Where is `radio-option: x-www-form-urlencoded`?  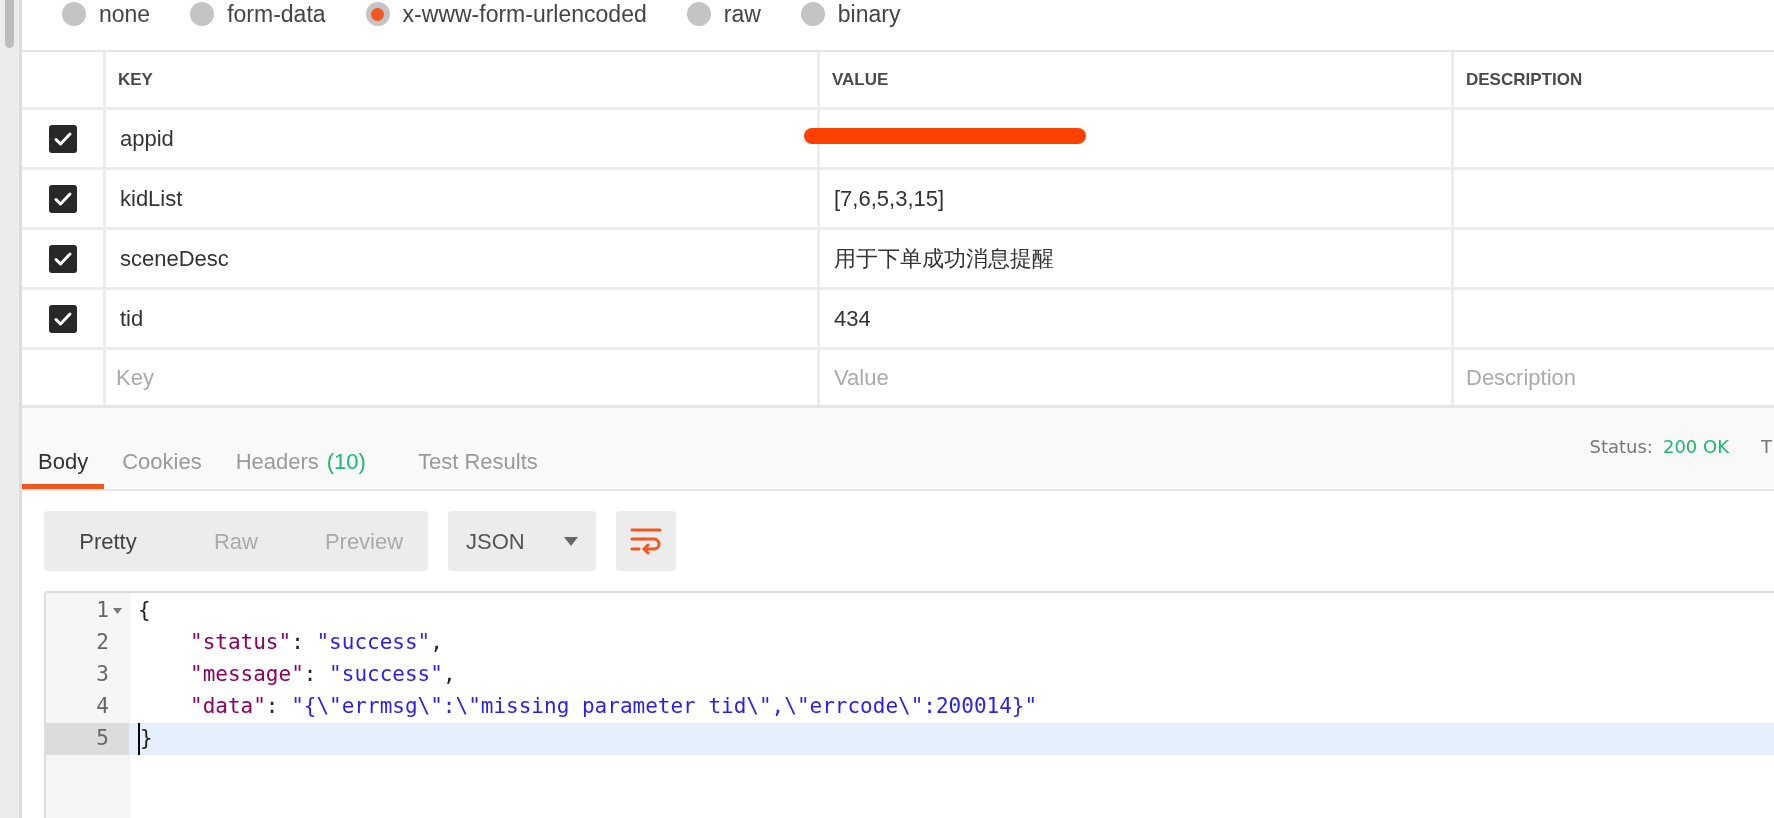 radio-option: x-www-form-urlencoded is located at coordinates (506, 16).